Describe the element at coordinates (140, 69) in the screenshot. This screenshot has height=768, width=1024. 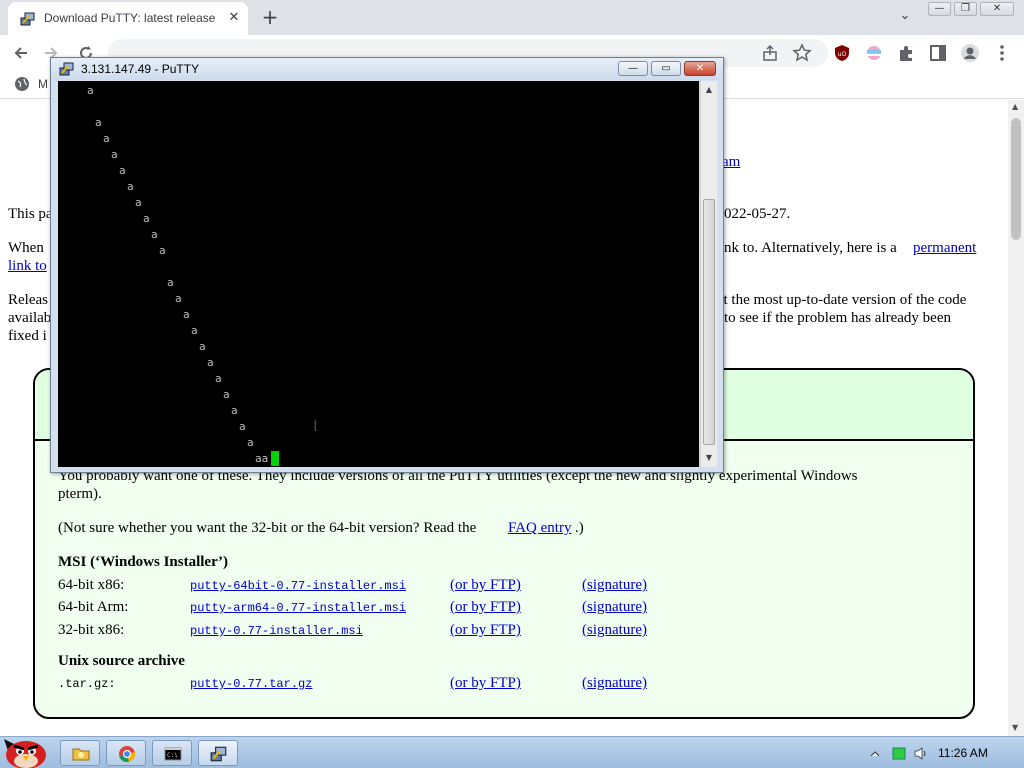
I see `putty-window-title: 3.131.147.49 - PuTTY` at that location.